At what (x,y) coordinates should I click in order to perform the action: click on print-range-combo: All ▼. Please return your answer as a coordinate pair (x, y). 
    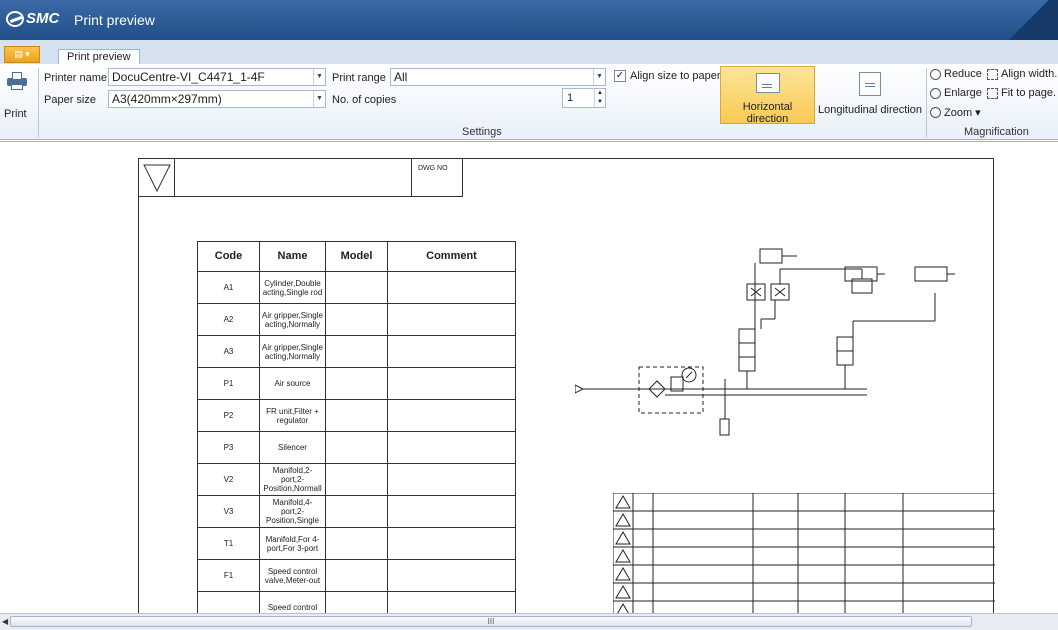
    Looking at the image, I should click on (498, 77).